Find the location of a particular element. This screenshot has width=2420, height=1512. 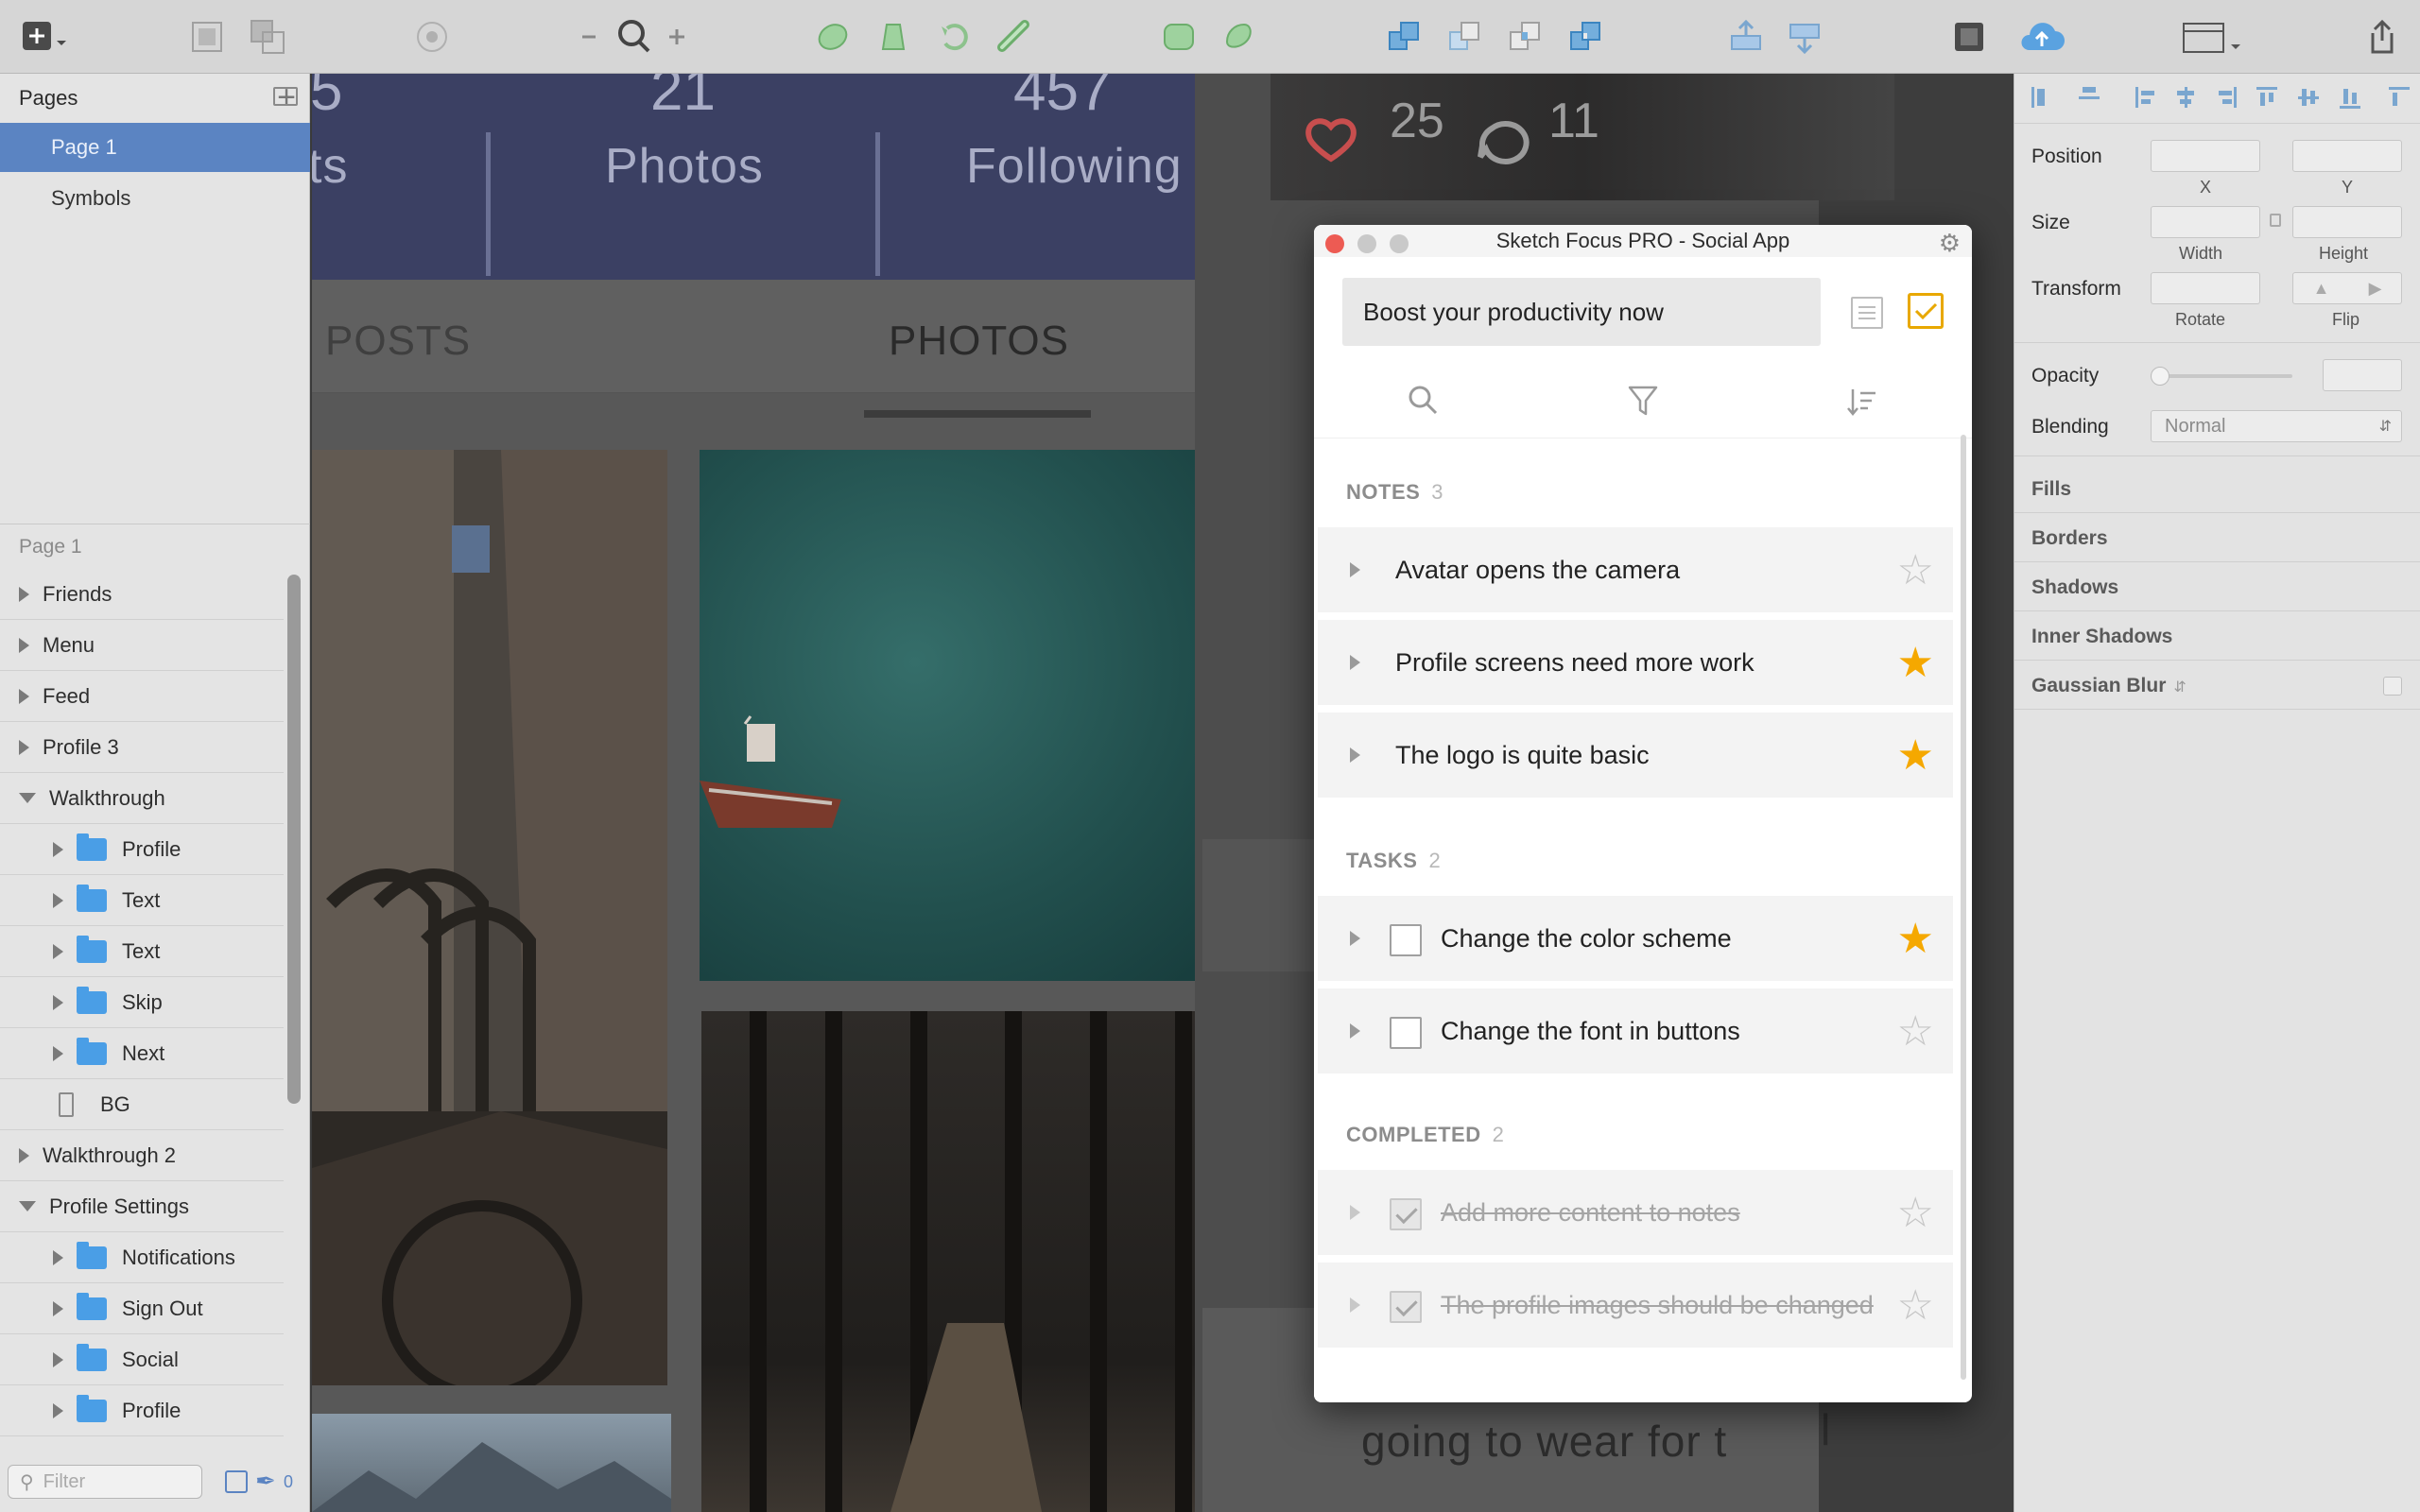

layer-row: Menu is located at coordinates (142, 645).